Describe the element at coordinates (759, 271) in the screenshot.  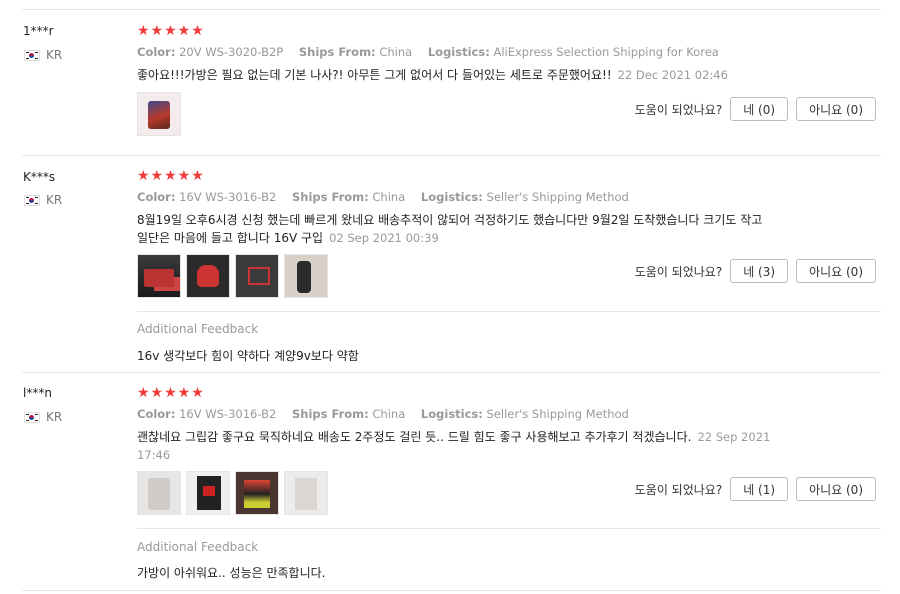
I see `helpful-yes-button: 네 (3)` at that location.